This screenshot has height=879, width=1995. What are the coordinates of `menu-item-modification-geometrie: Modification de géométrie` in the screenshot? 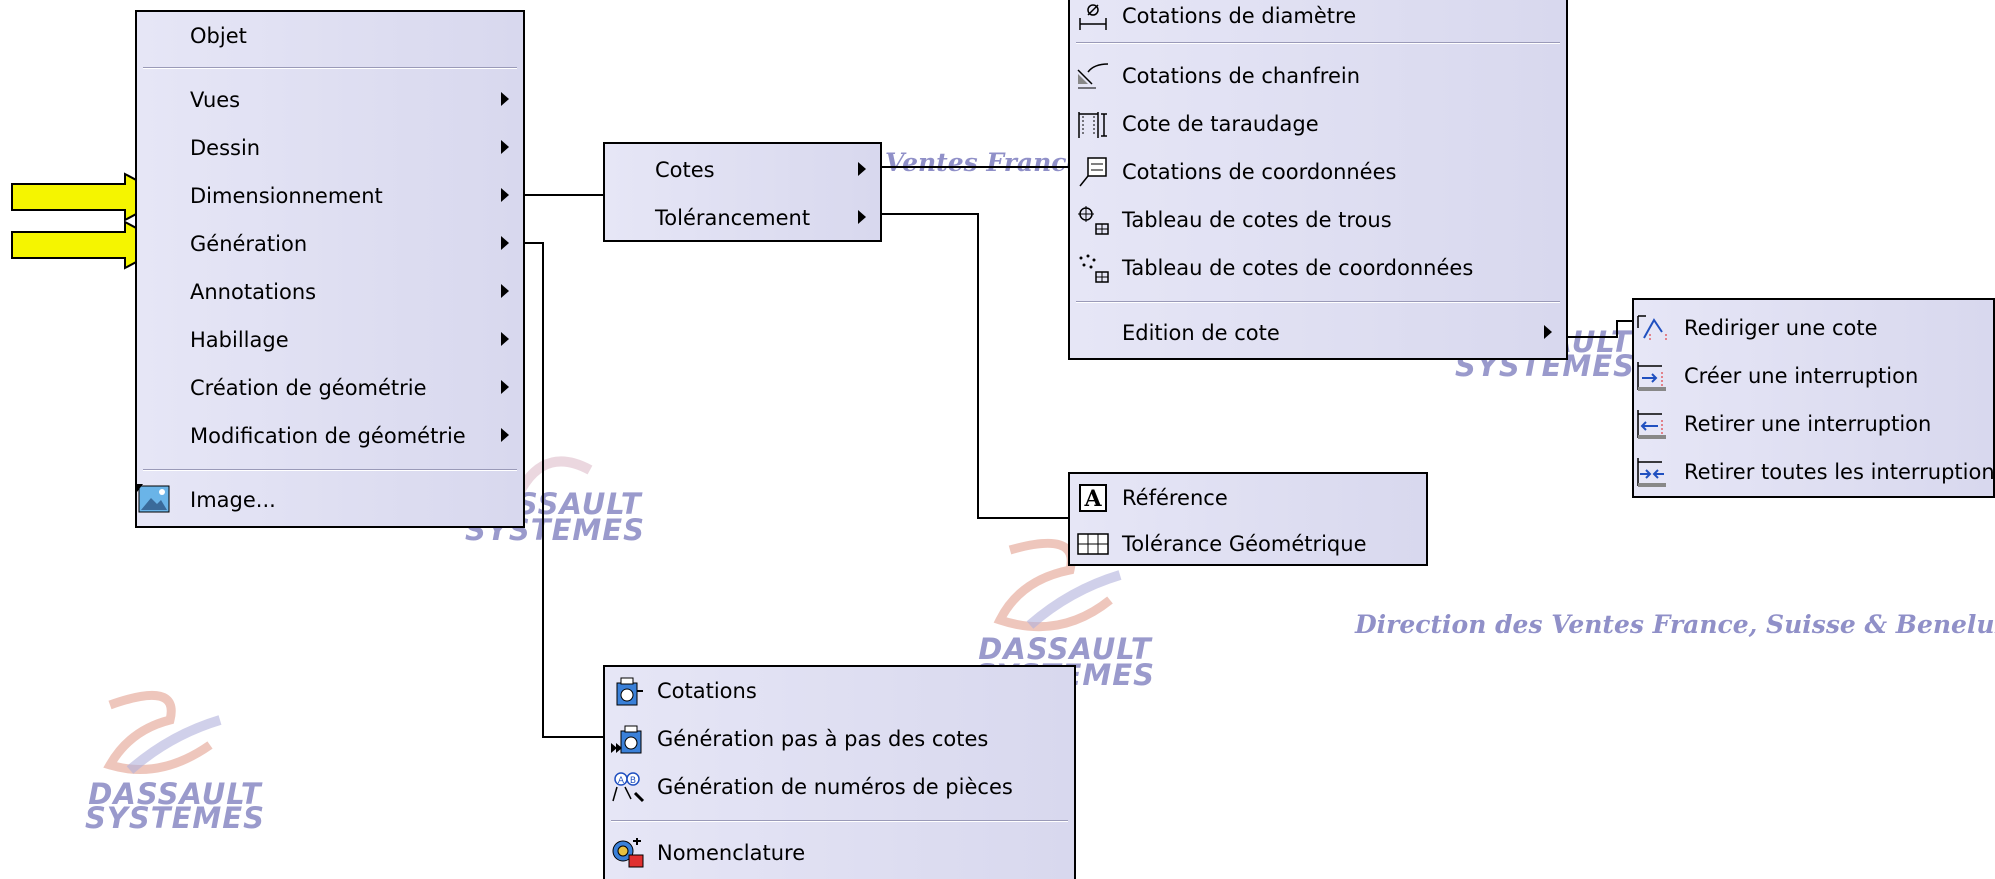 It's located at (330, 436).